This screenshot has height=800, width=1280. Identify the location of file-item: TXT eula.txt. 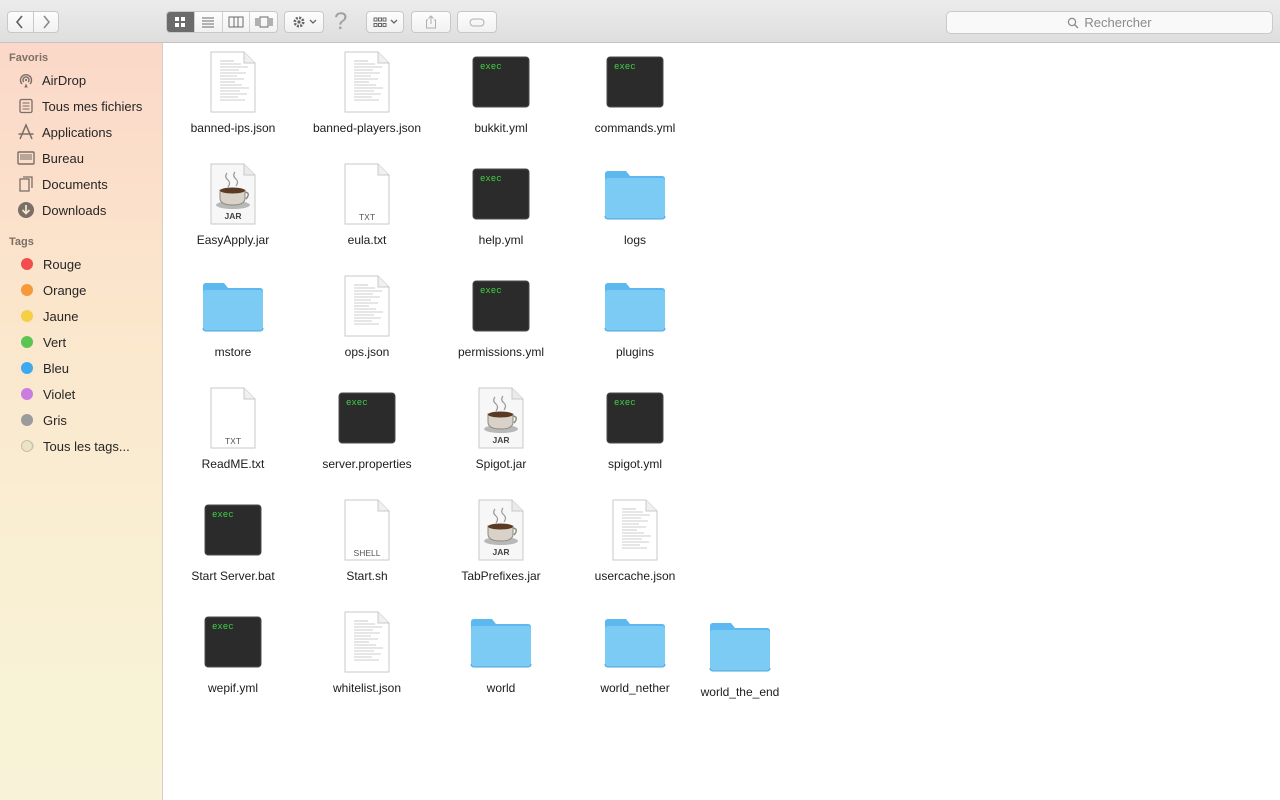
(367, 205).